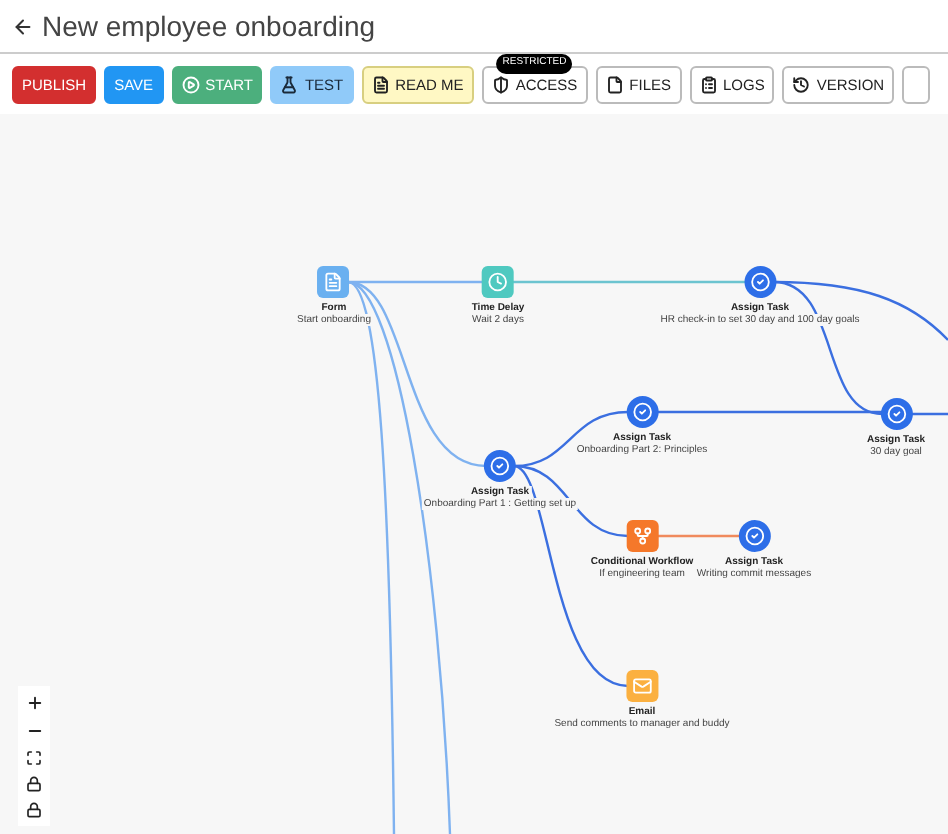 This screenshot has height=834, width=948. I want to click on zoom-in-icon, so click(34, 703).